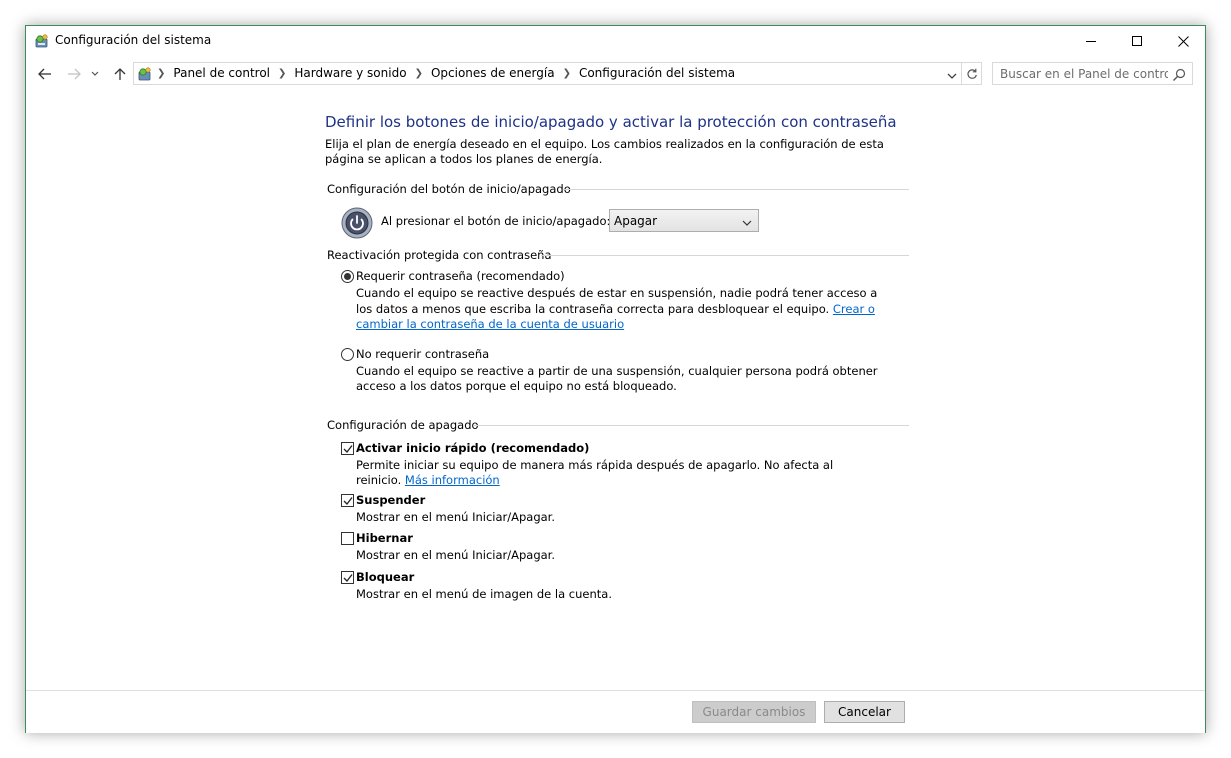 The image size is (1231, 758). Describe the element at coordinates (133, 40) in the screenshot. I see `window-title: Configuración del sistema` at that location.